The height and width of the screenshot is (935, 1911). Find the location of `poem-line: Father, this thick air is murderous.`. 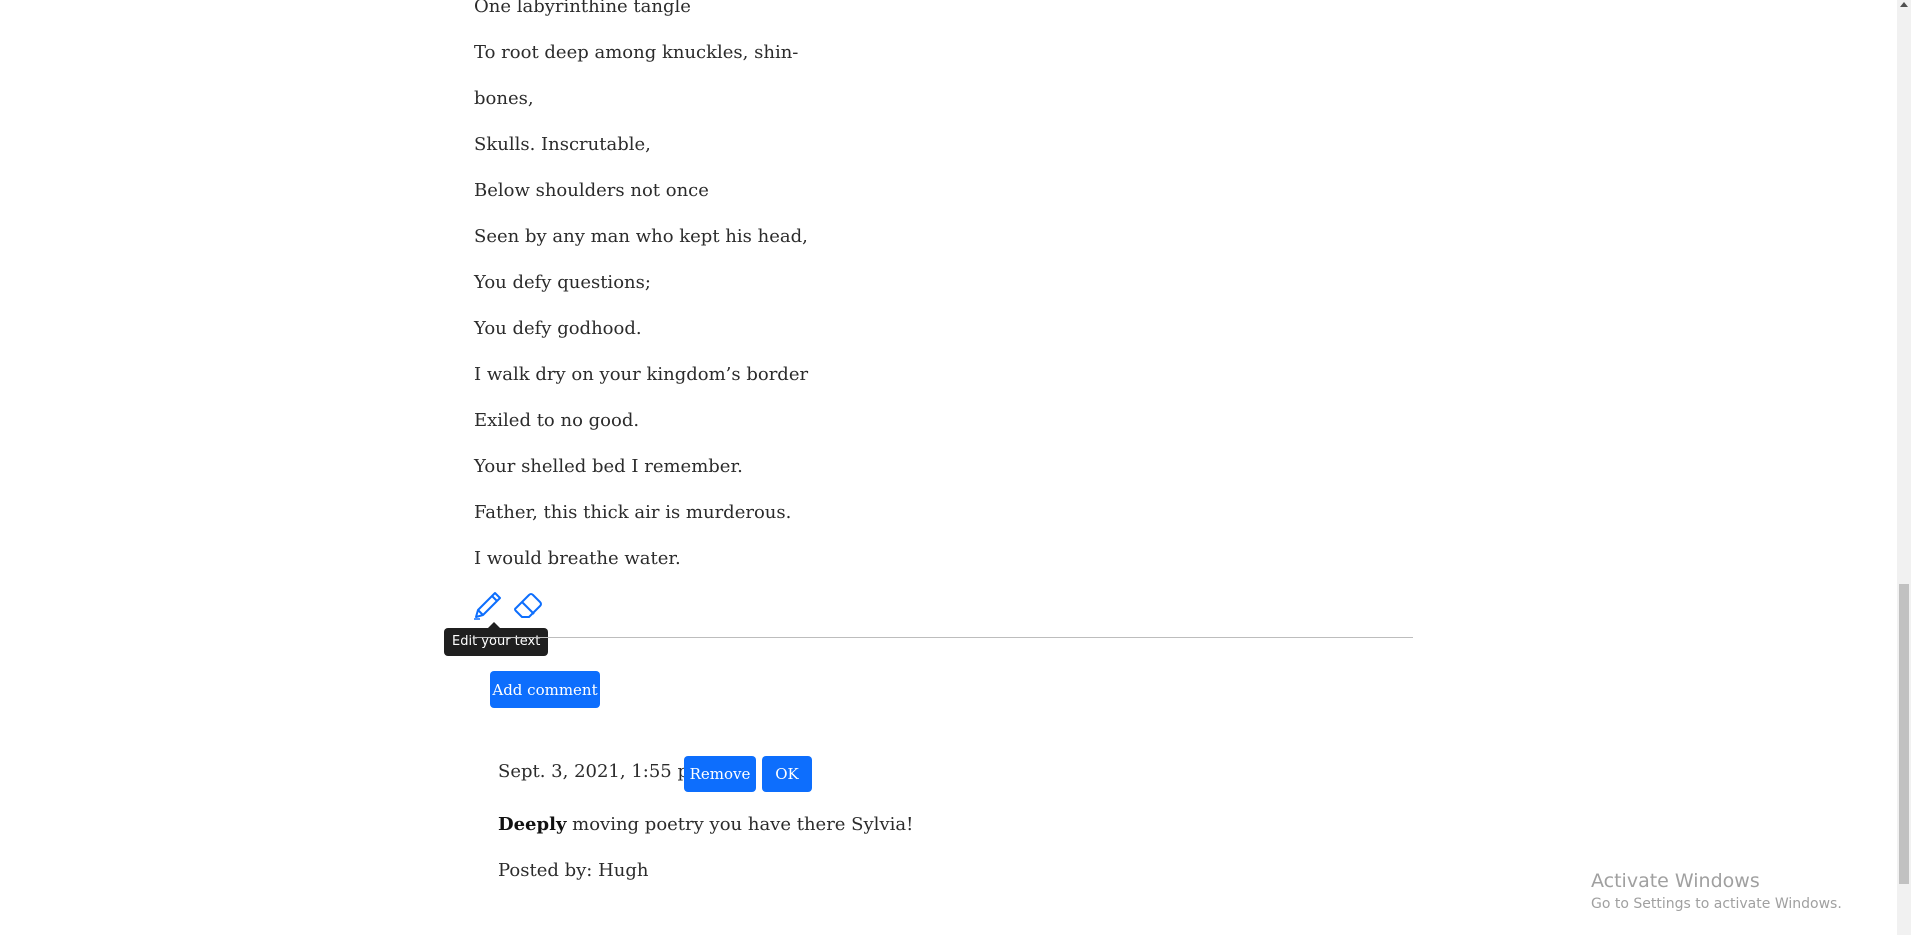

poem-line: Father, this thick air is murderous. is located at coordinates (633, 512).